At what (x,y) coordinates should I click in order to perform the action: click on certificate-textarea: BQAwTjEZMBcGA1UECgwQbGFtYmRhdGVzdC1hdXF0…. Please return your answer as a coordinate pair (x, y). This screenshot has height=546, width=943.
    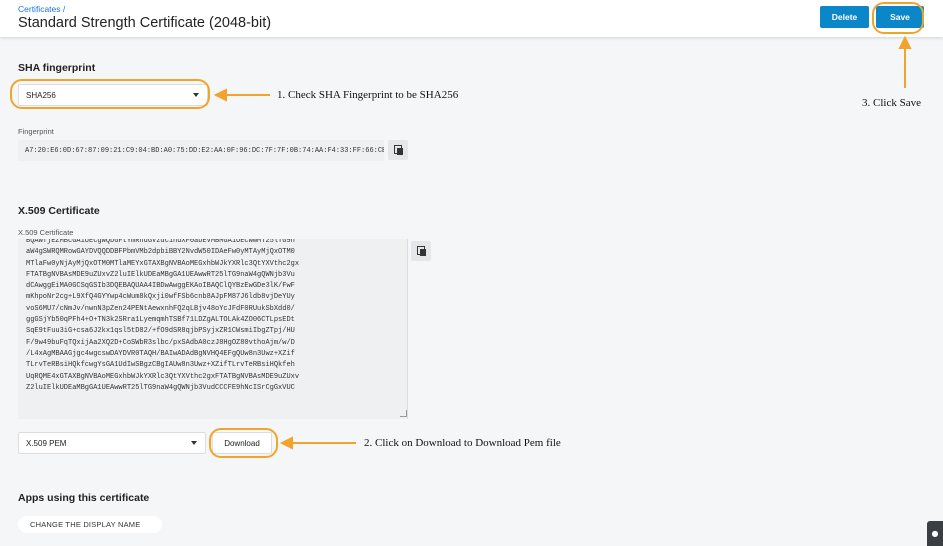
    Looking at the image, I should click on (213, 329).